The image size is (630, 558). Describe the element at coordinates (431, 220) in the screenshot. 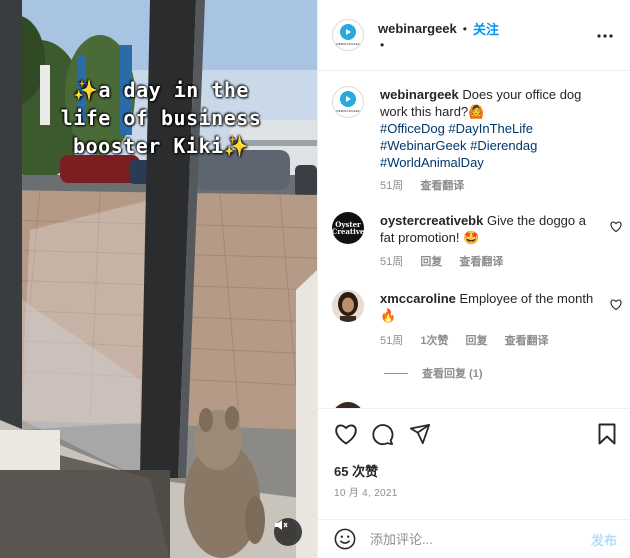

I see `comment-username: oystercreativebk` at that location.